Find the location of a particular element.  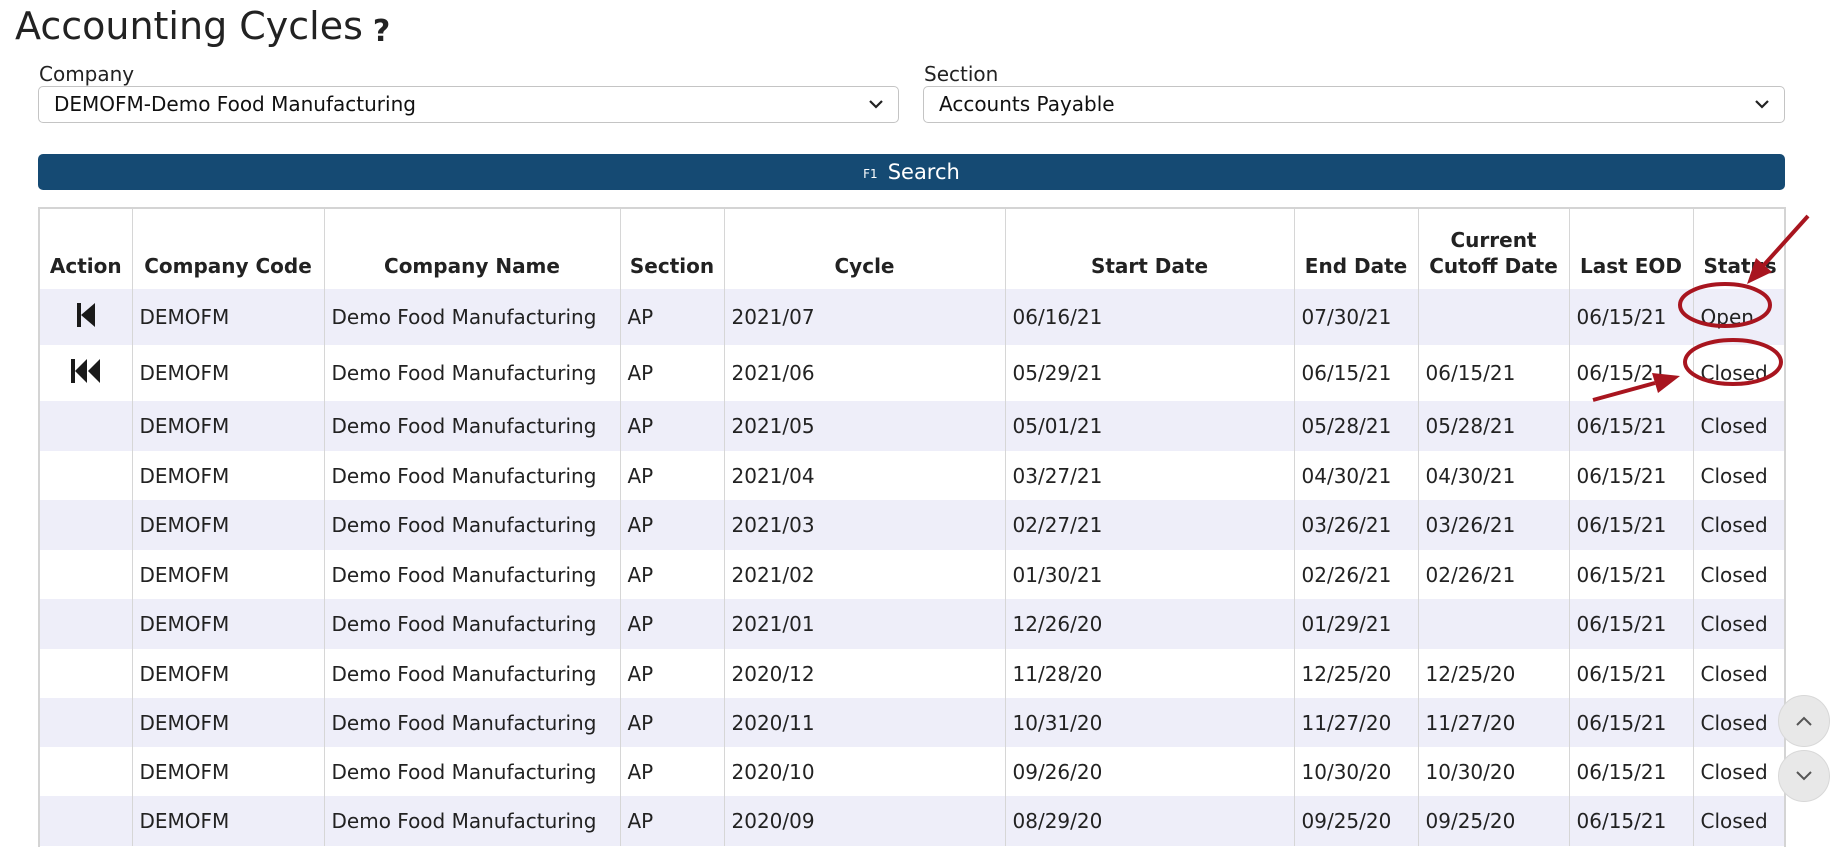

cell-end-date: 10/30/20 is located at coordinates (1356, 771).